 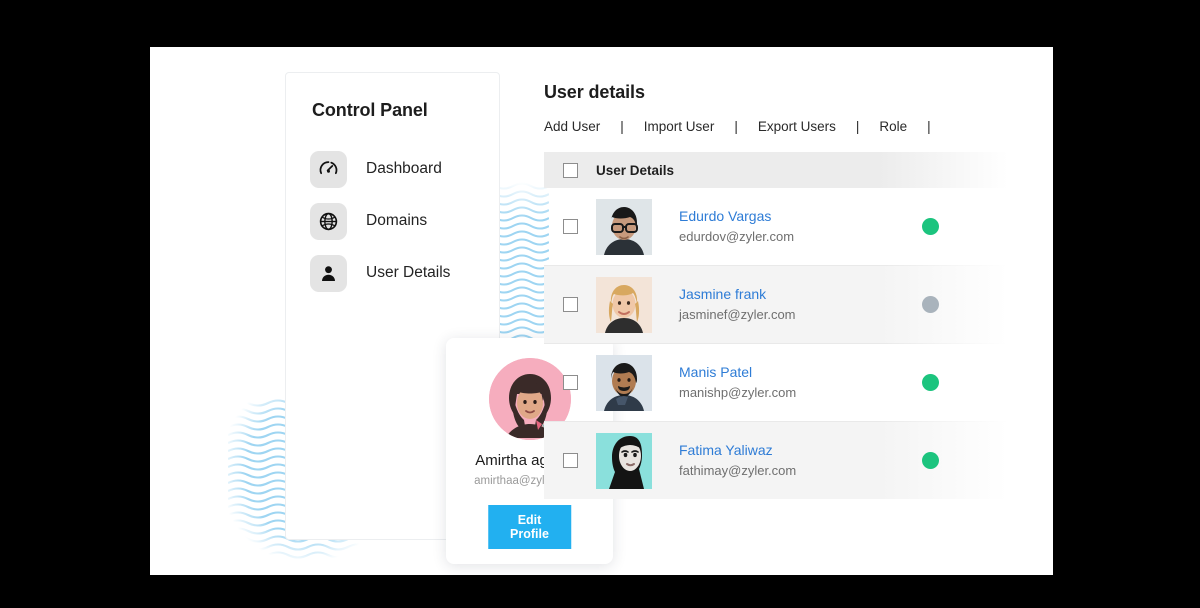 I want to click on export-users-button: Export Users, so click(x=797, y=126).